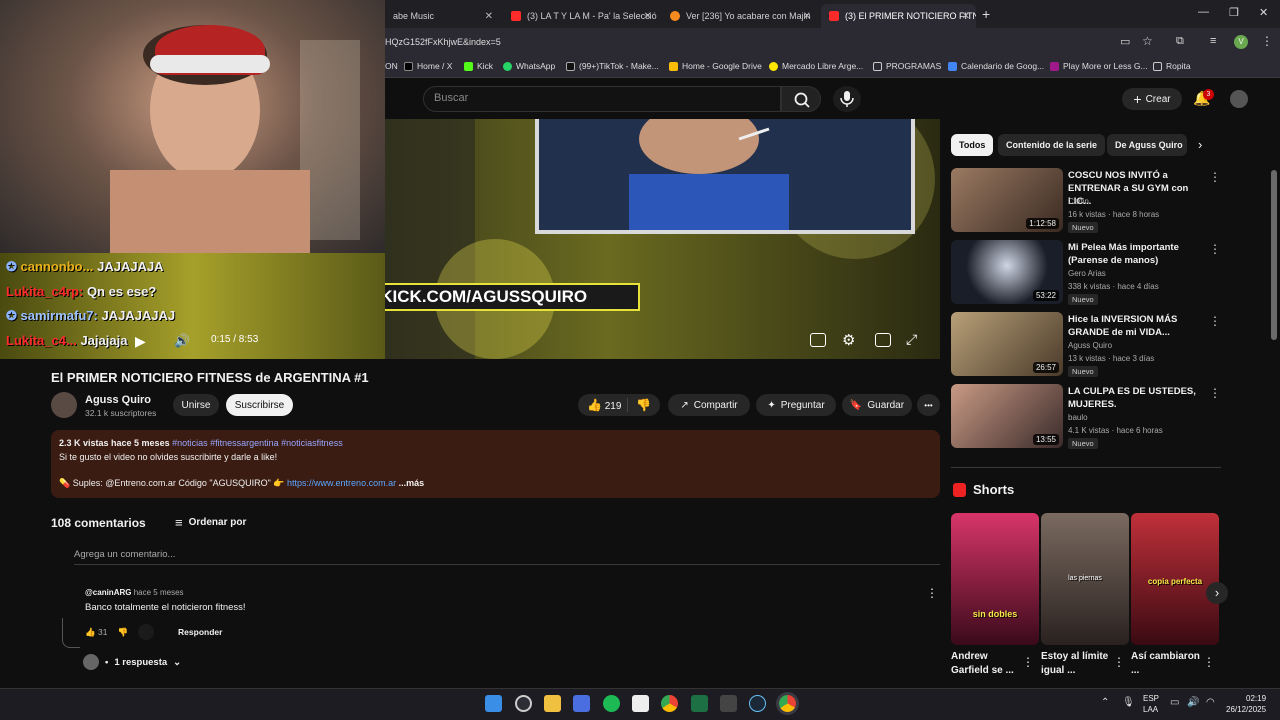 The height and width of the screenshot is (720, 1280). What do you see at coordinates (132, 662) in the screenshot?
I see `replies-toggle: • 1 respuesta ⌄` at bounding box center [132, 662].